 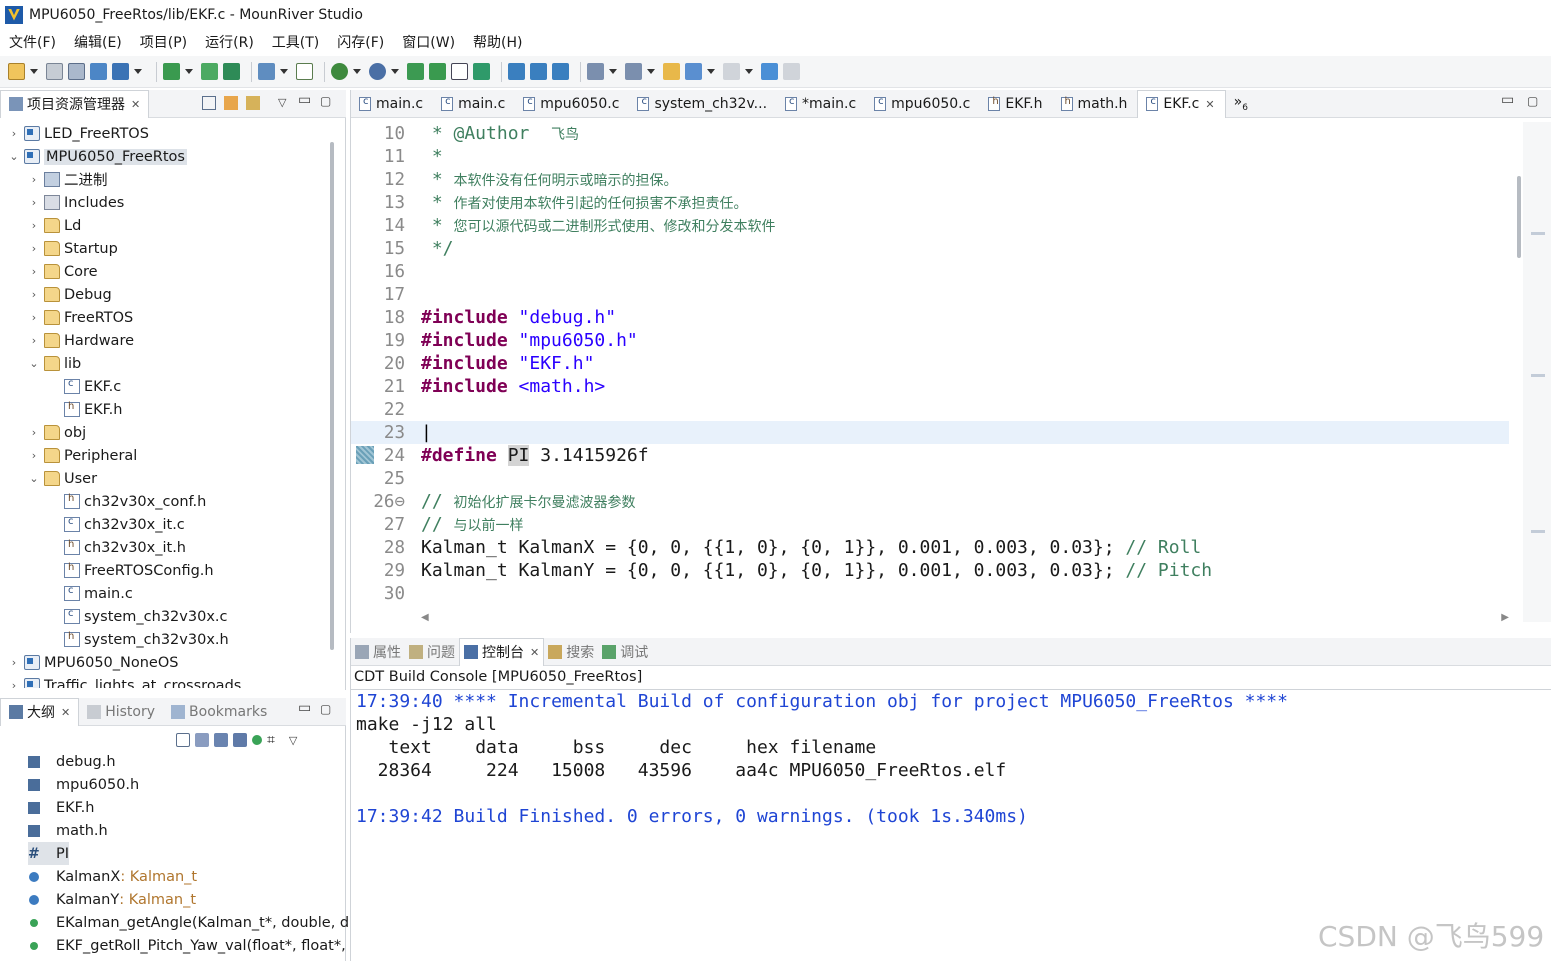 I want to click on code-line: 15 */, so click(x=930, y=248).